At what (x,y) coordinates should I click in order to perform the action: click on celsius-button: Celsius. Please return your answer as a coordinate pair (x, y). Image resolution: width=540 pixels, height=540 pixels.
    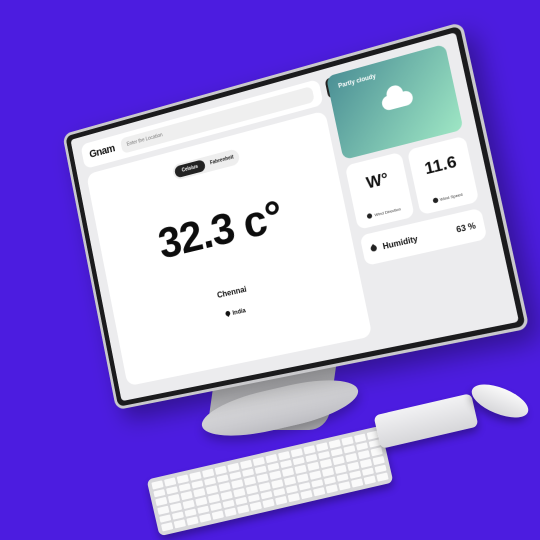
    Looking at the image, I should click on (190, 169).